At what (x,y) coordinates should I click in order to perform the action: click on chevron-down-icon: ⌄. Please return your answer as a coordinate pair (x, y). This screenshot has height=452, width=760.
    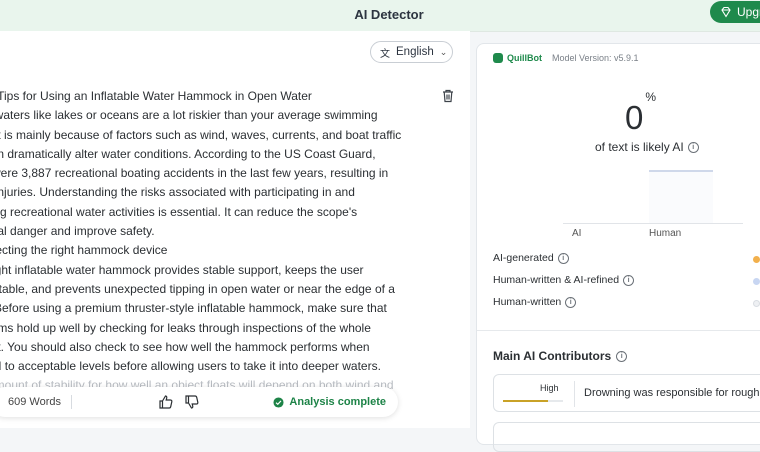
    Looking at the image, I should click on (443, 51).